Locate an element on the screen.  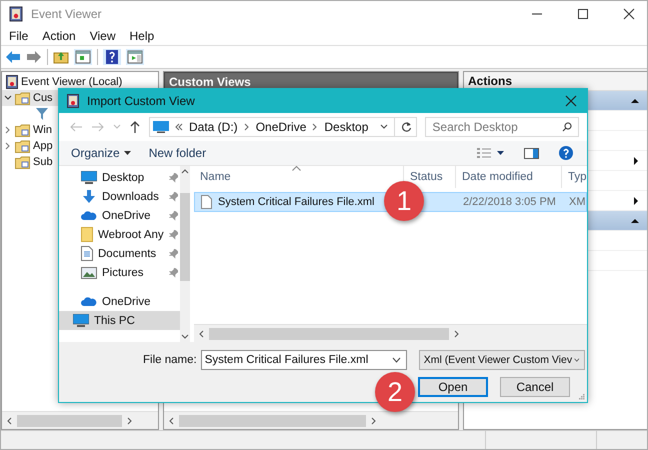
file-name-label: File name: is located at coordinates (170, 360).